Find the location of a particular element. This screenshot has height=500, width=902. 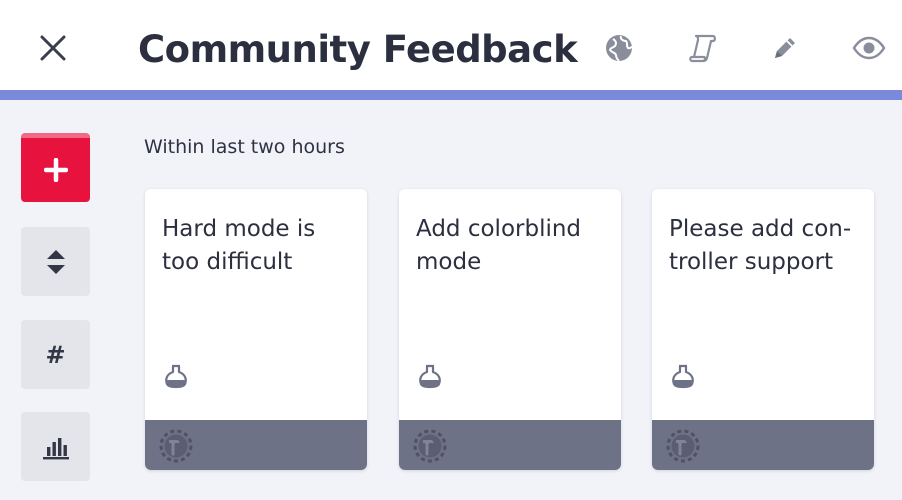

bar-chart-icon is located at coordinates (55, 448).